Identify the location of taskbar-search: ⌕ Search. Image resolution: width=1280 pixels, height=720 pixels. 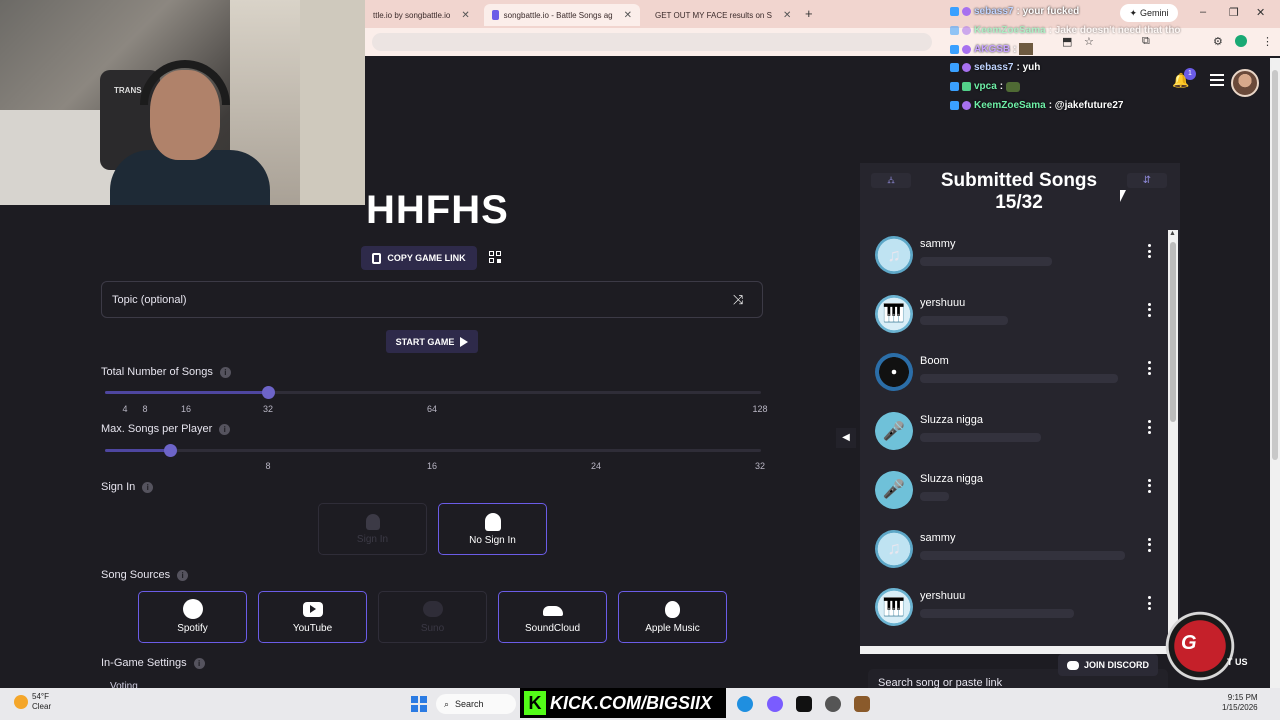
(476, 704).